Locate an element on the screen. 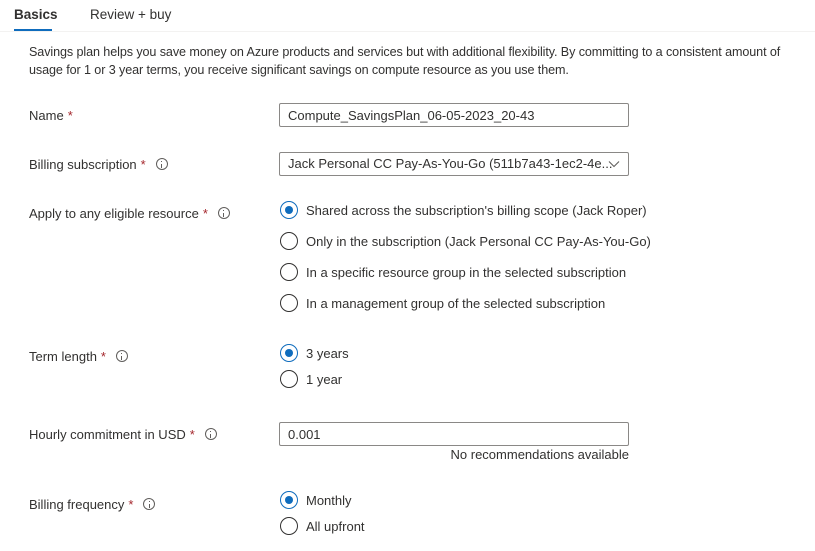 The width and height of the screenshot is (815, 551). radio-3-years: 3 years is located at coordinates (314, 353).